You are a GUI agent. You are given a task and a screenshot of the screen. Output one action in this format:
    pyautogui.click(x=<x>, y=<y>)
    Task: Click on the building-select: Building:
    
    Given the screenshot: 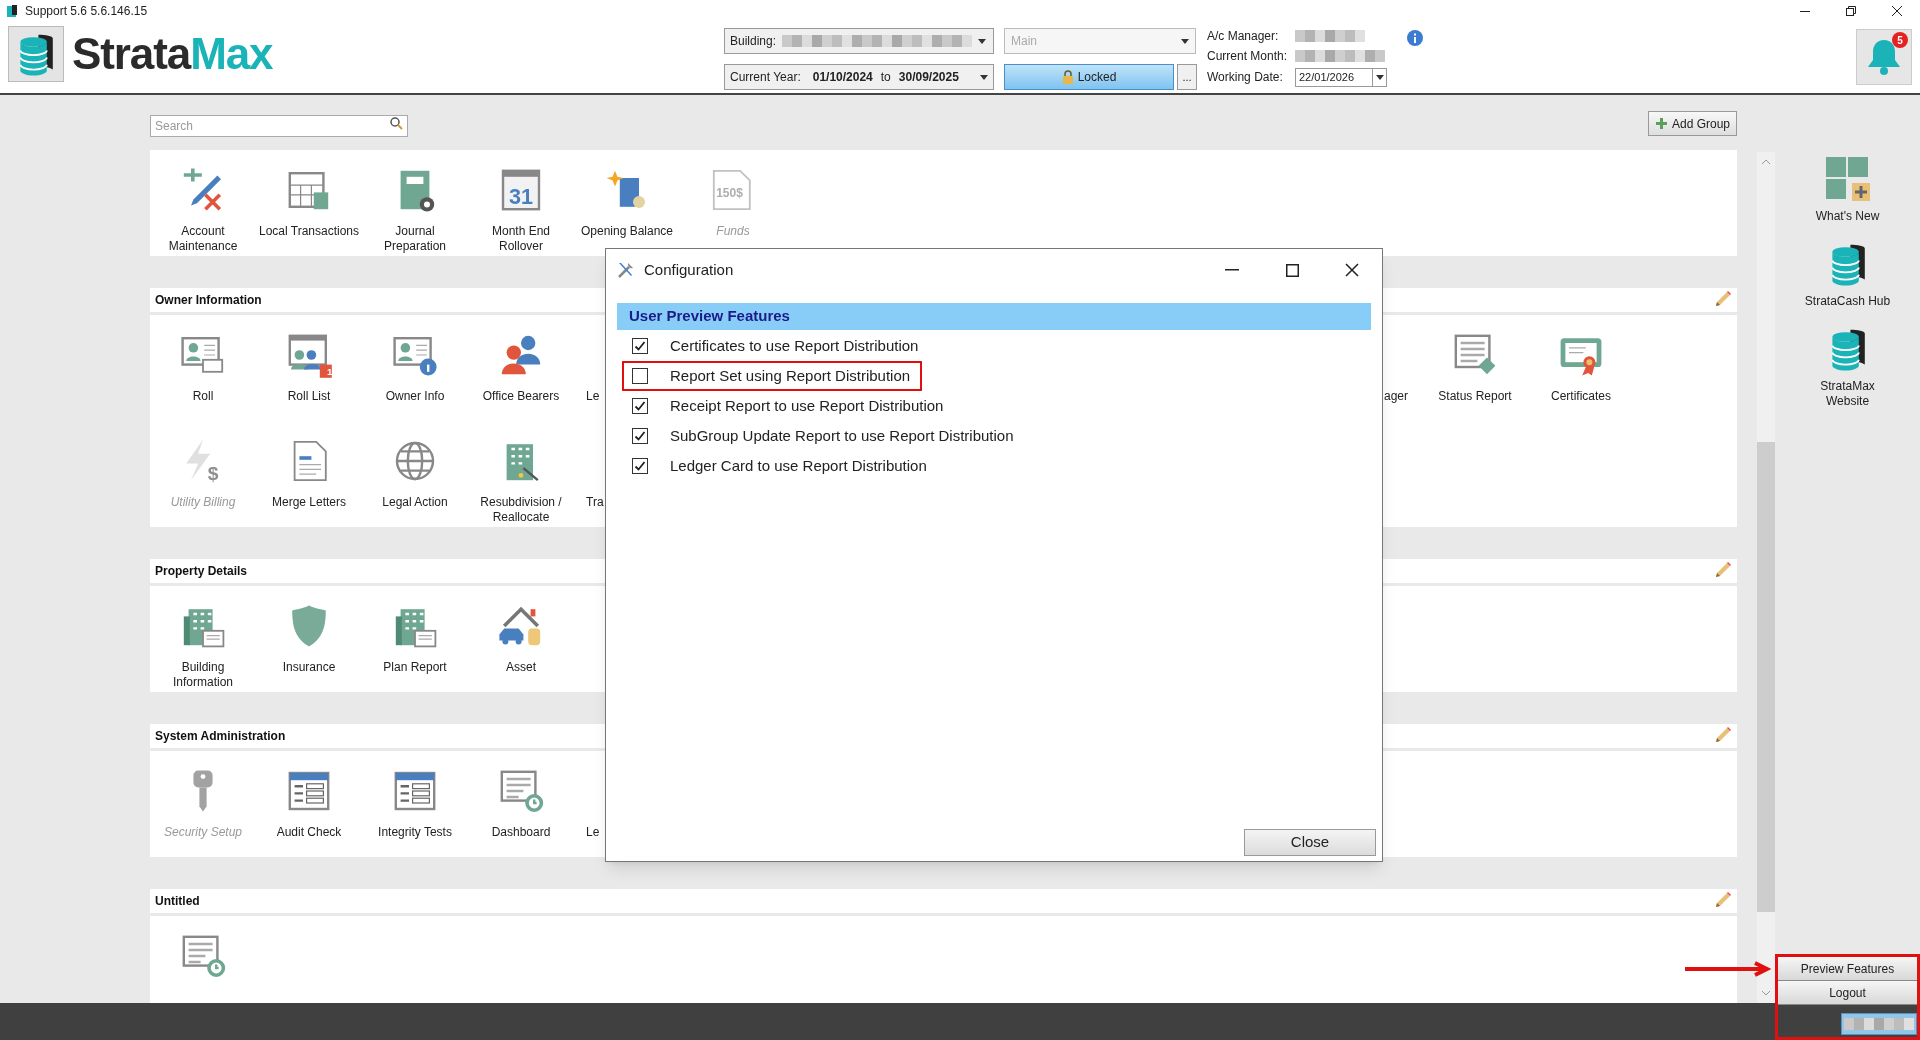 What is the action you would take?
    pyautogui.click(x=859, y=41)
    